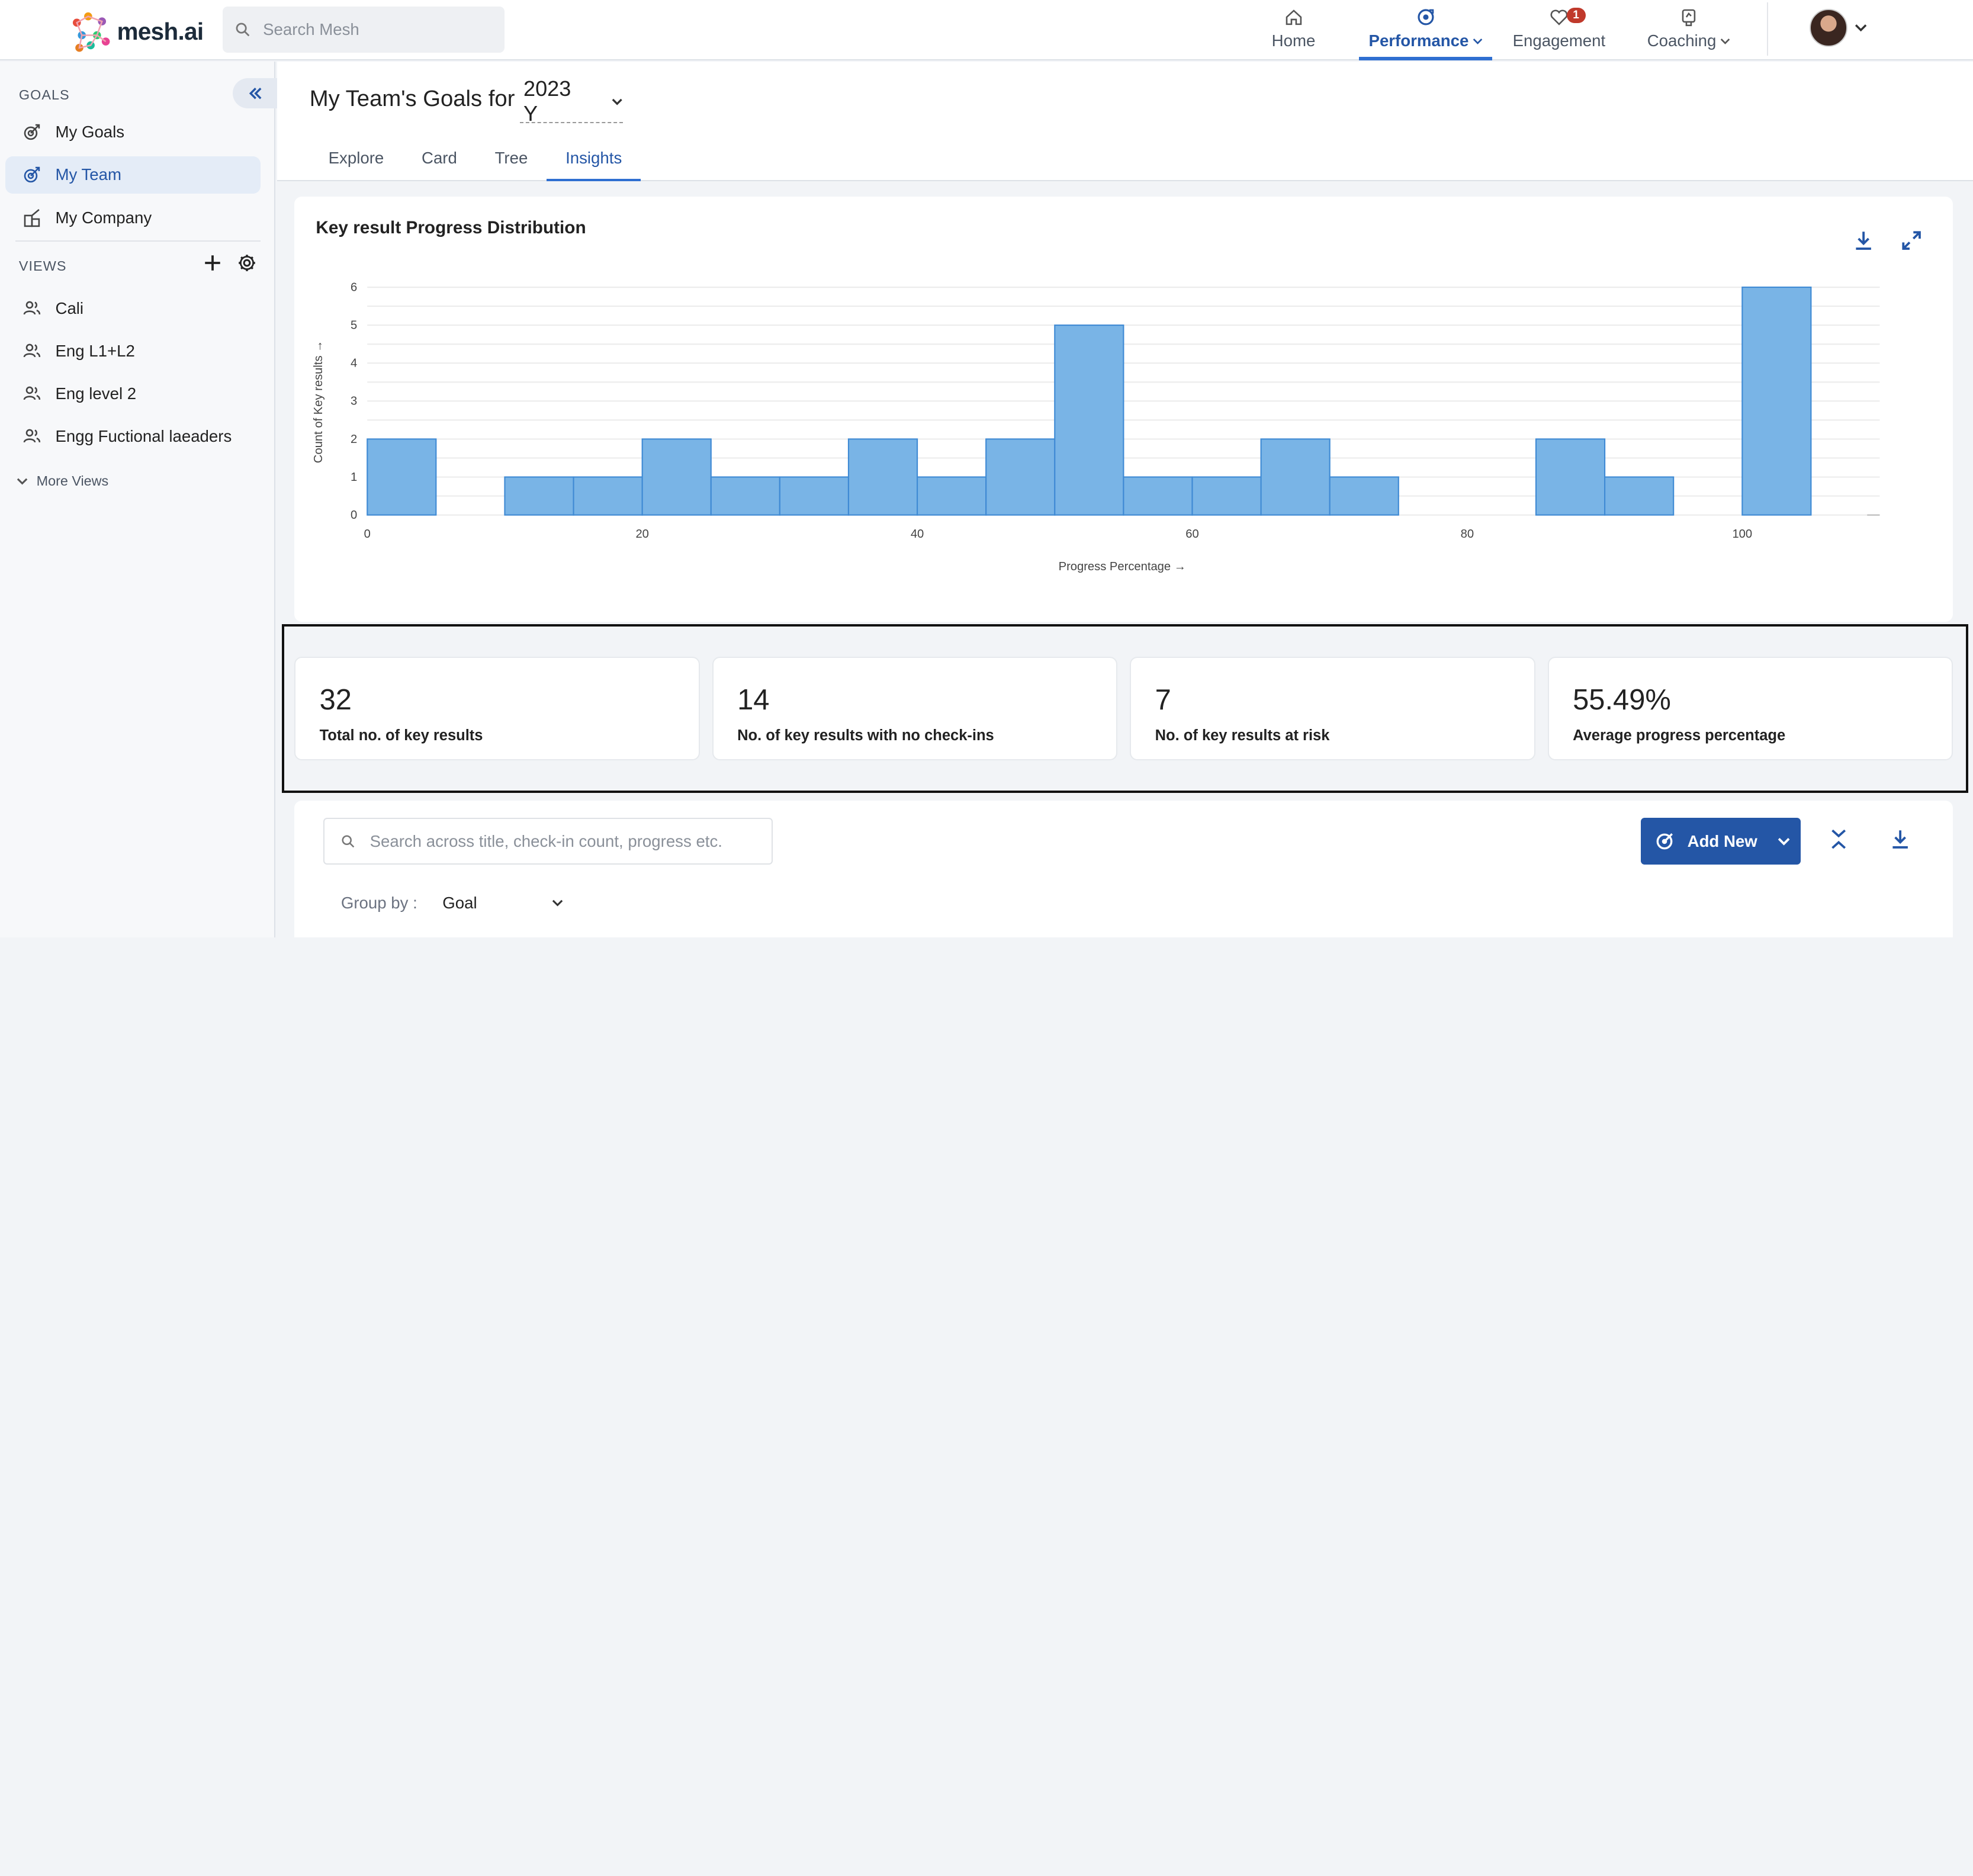  I want to click on goal-add-icon, so click(1665, 841).